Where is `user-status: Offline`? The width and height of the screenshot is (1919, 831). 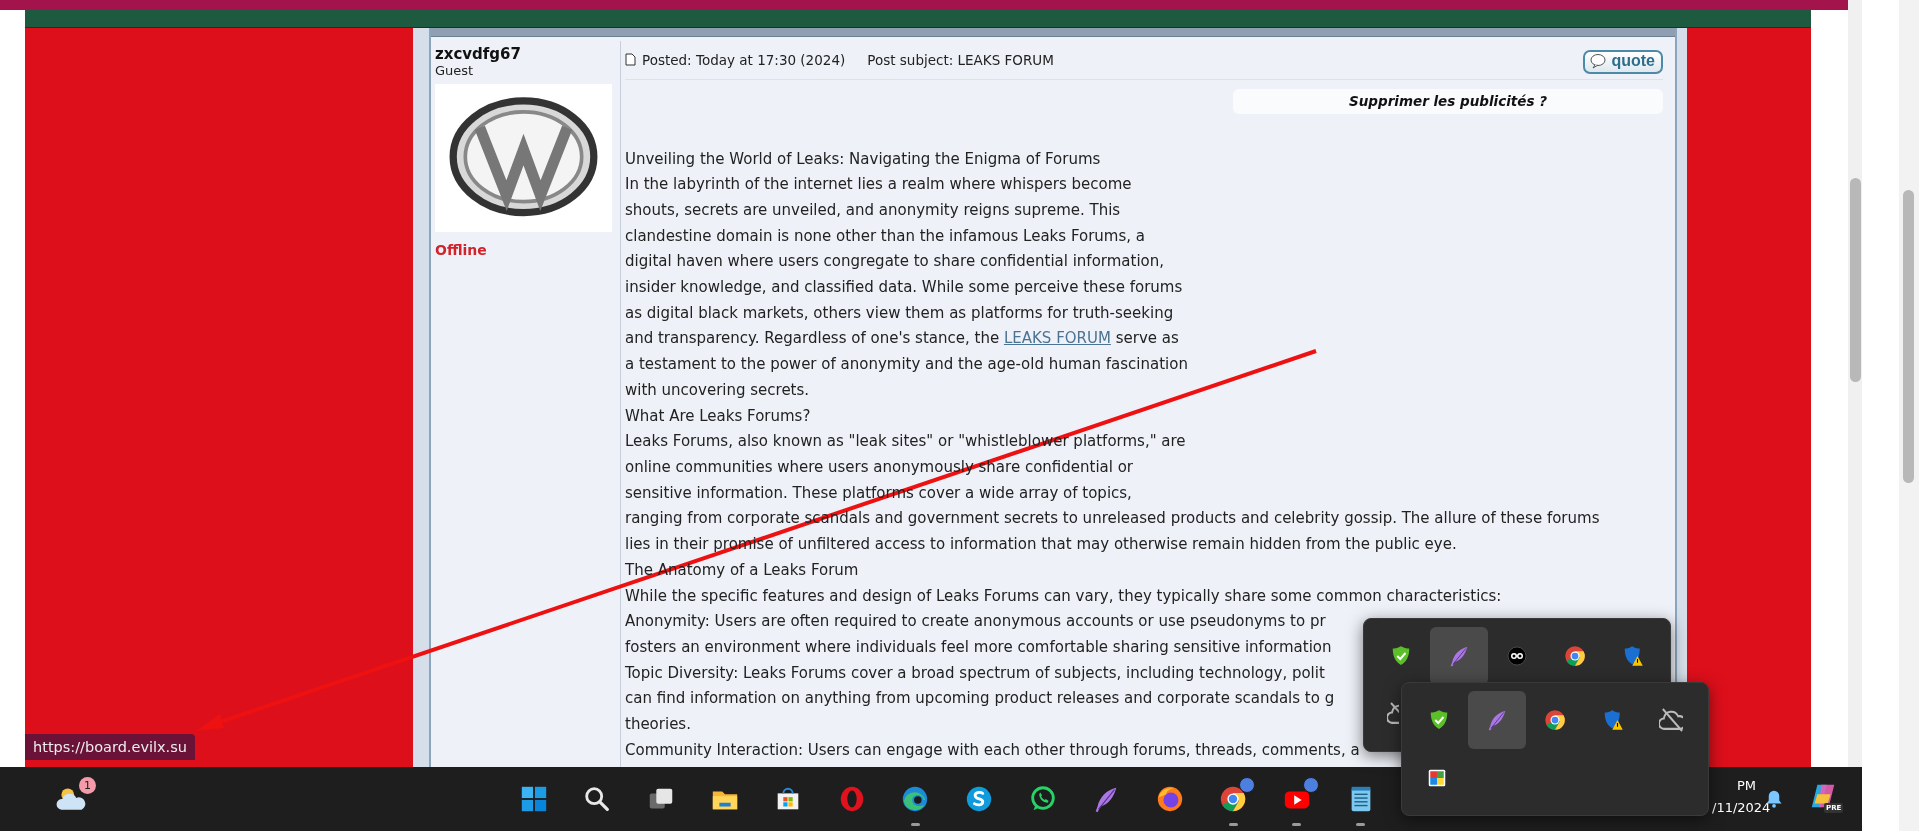 user-status: Offline is located at coordinates (461, 249).